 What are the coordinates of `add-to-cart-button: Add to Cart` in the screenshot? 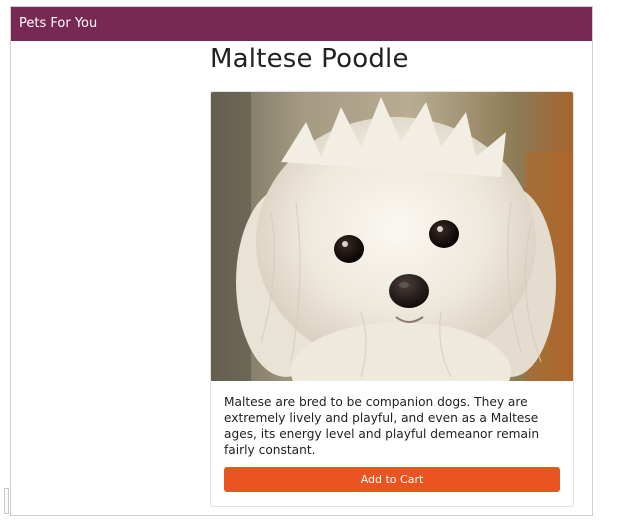 It's located at (392, 479).